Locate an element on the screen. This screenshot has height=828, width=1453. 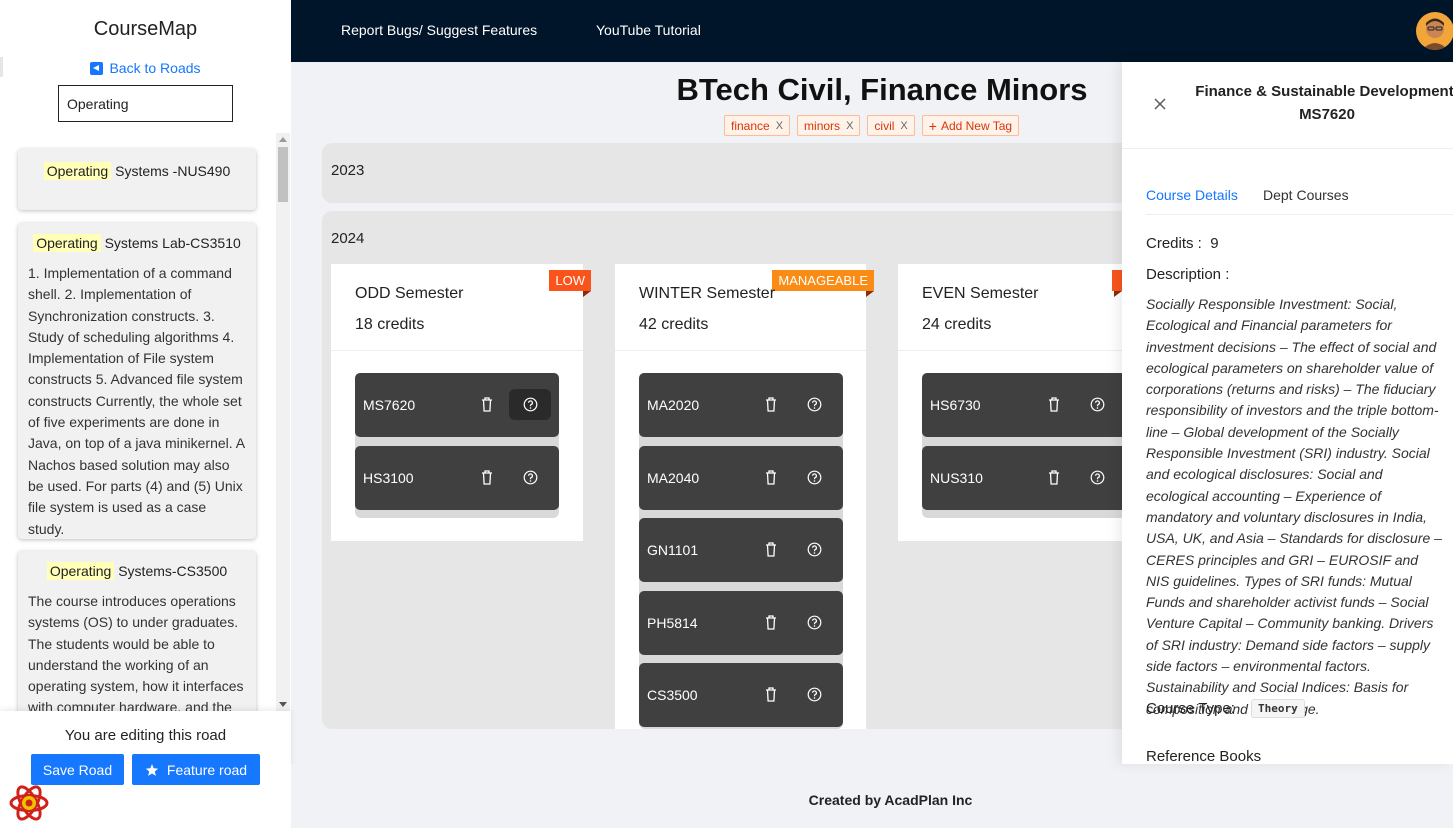
load-badge: LOW is located at coordinates (570, 283).